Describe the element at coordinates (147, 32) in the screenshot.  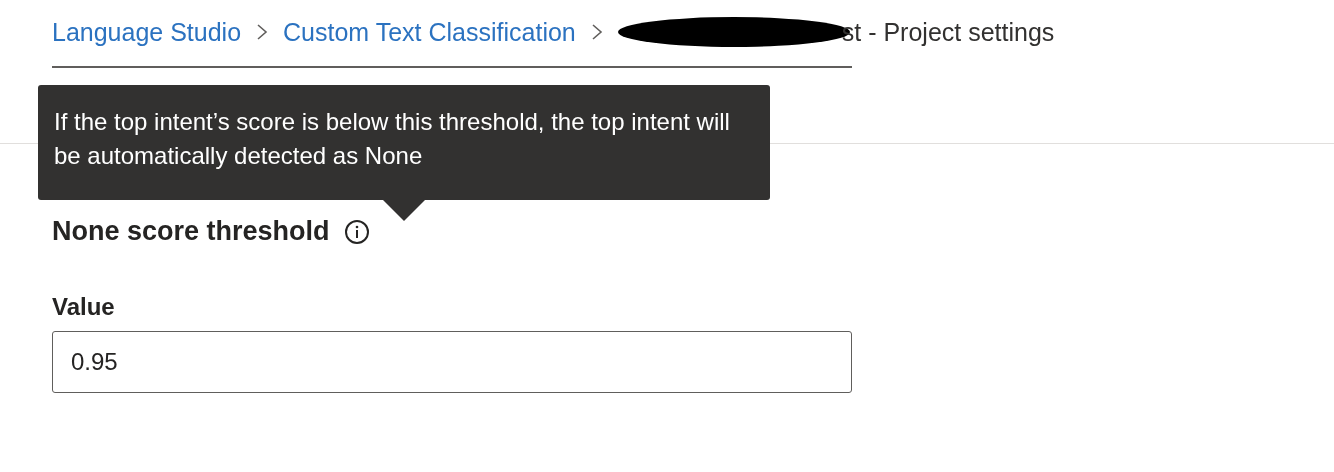
I see `breadcrumb-link: Language Studio` at that location.